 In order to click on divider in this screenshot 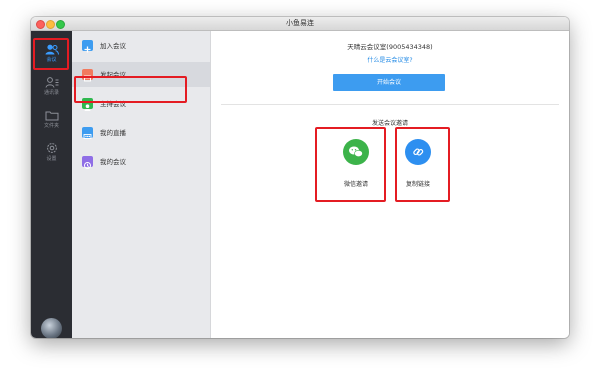, I will do `click(390, 104)`.